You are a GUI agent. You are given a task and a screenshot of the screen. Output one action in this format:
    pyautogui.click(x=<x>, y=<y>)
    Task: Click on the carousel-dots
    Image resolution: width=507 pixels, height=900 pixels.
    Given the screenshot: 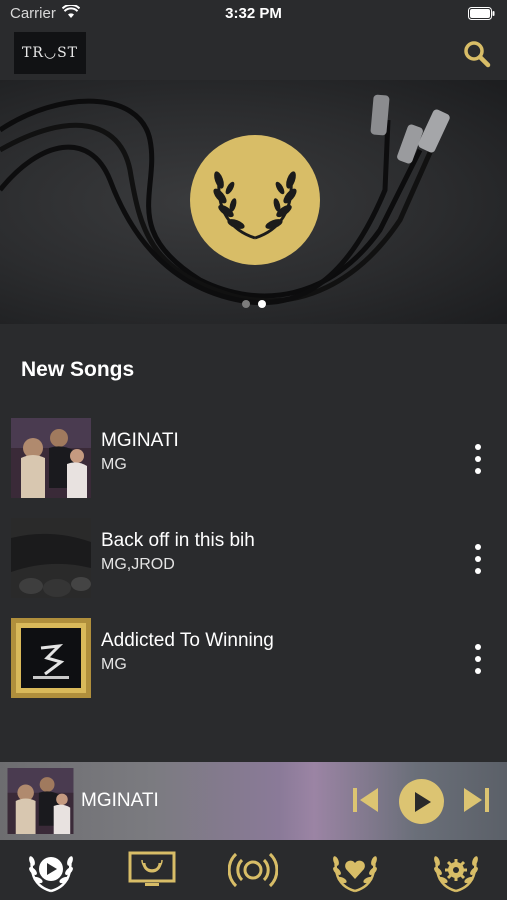 What is the action you would take?
    pyautogui.click(x=253, y=304)
    